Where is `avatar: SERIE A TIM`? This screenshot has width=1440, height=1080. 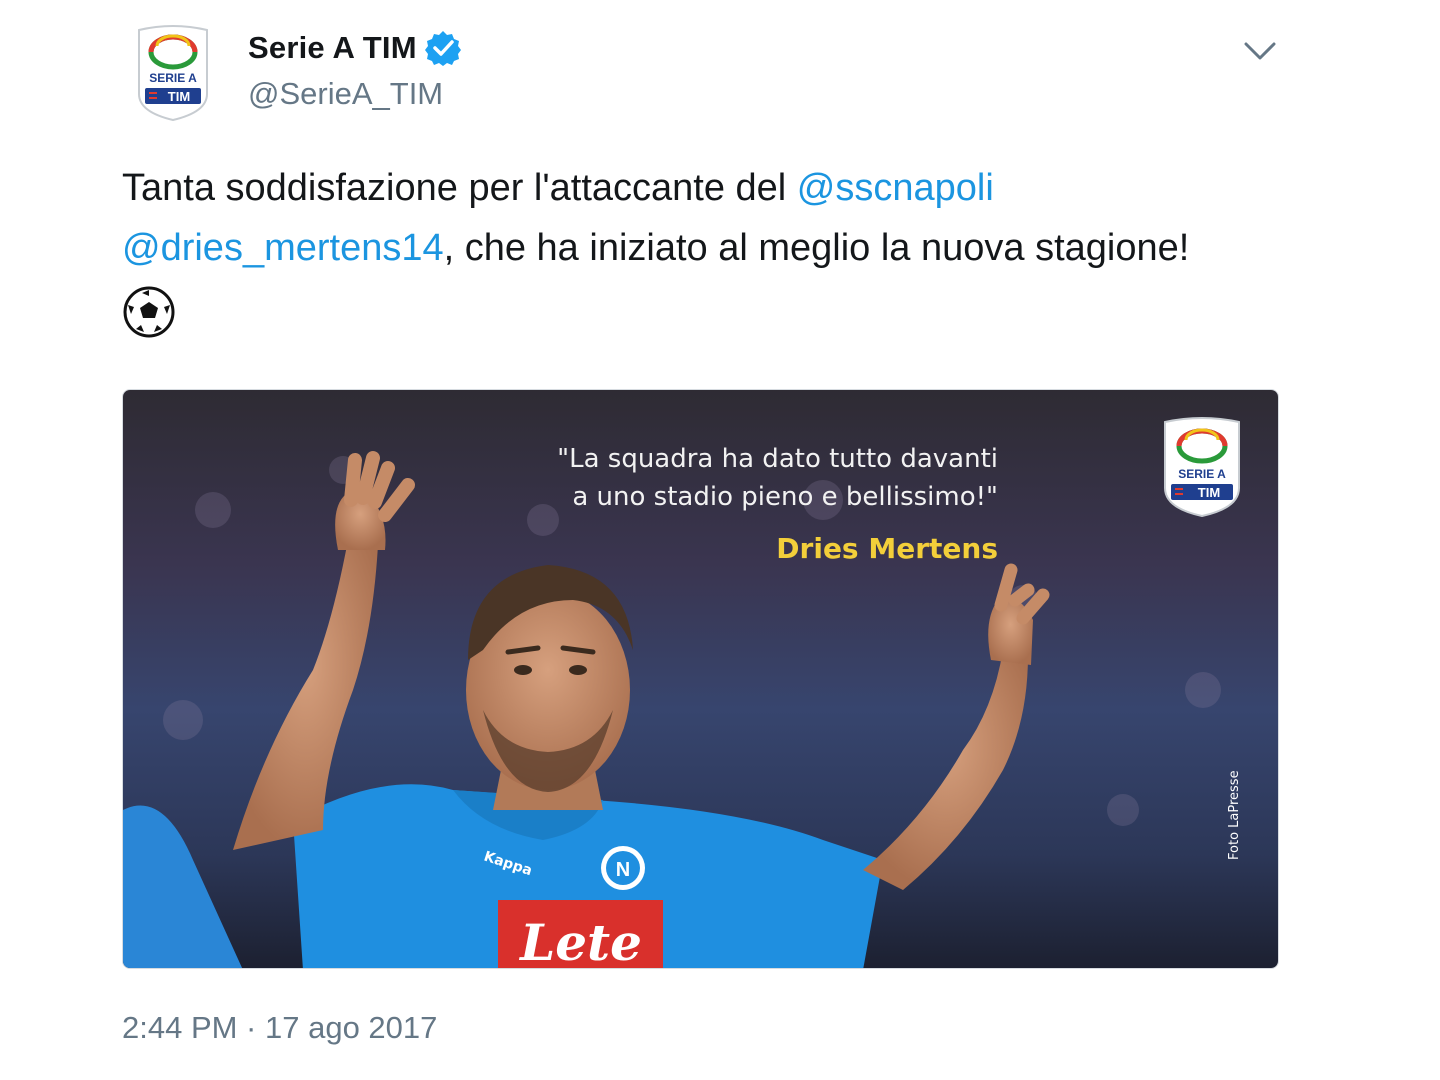 avatar: SERIE A TIM is located at coordinates (173, 73).